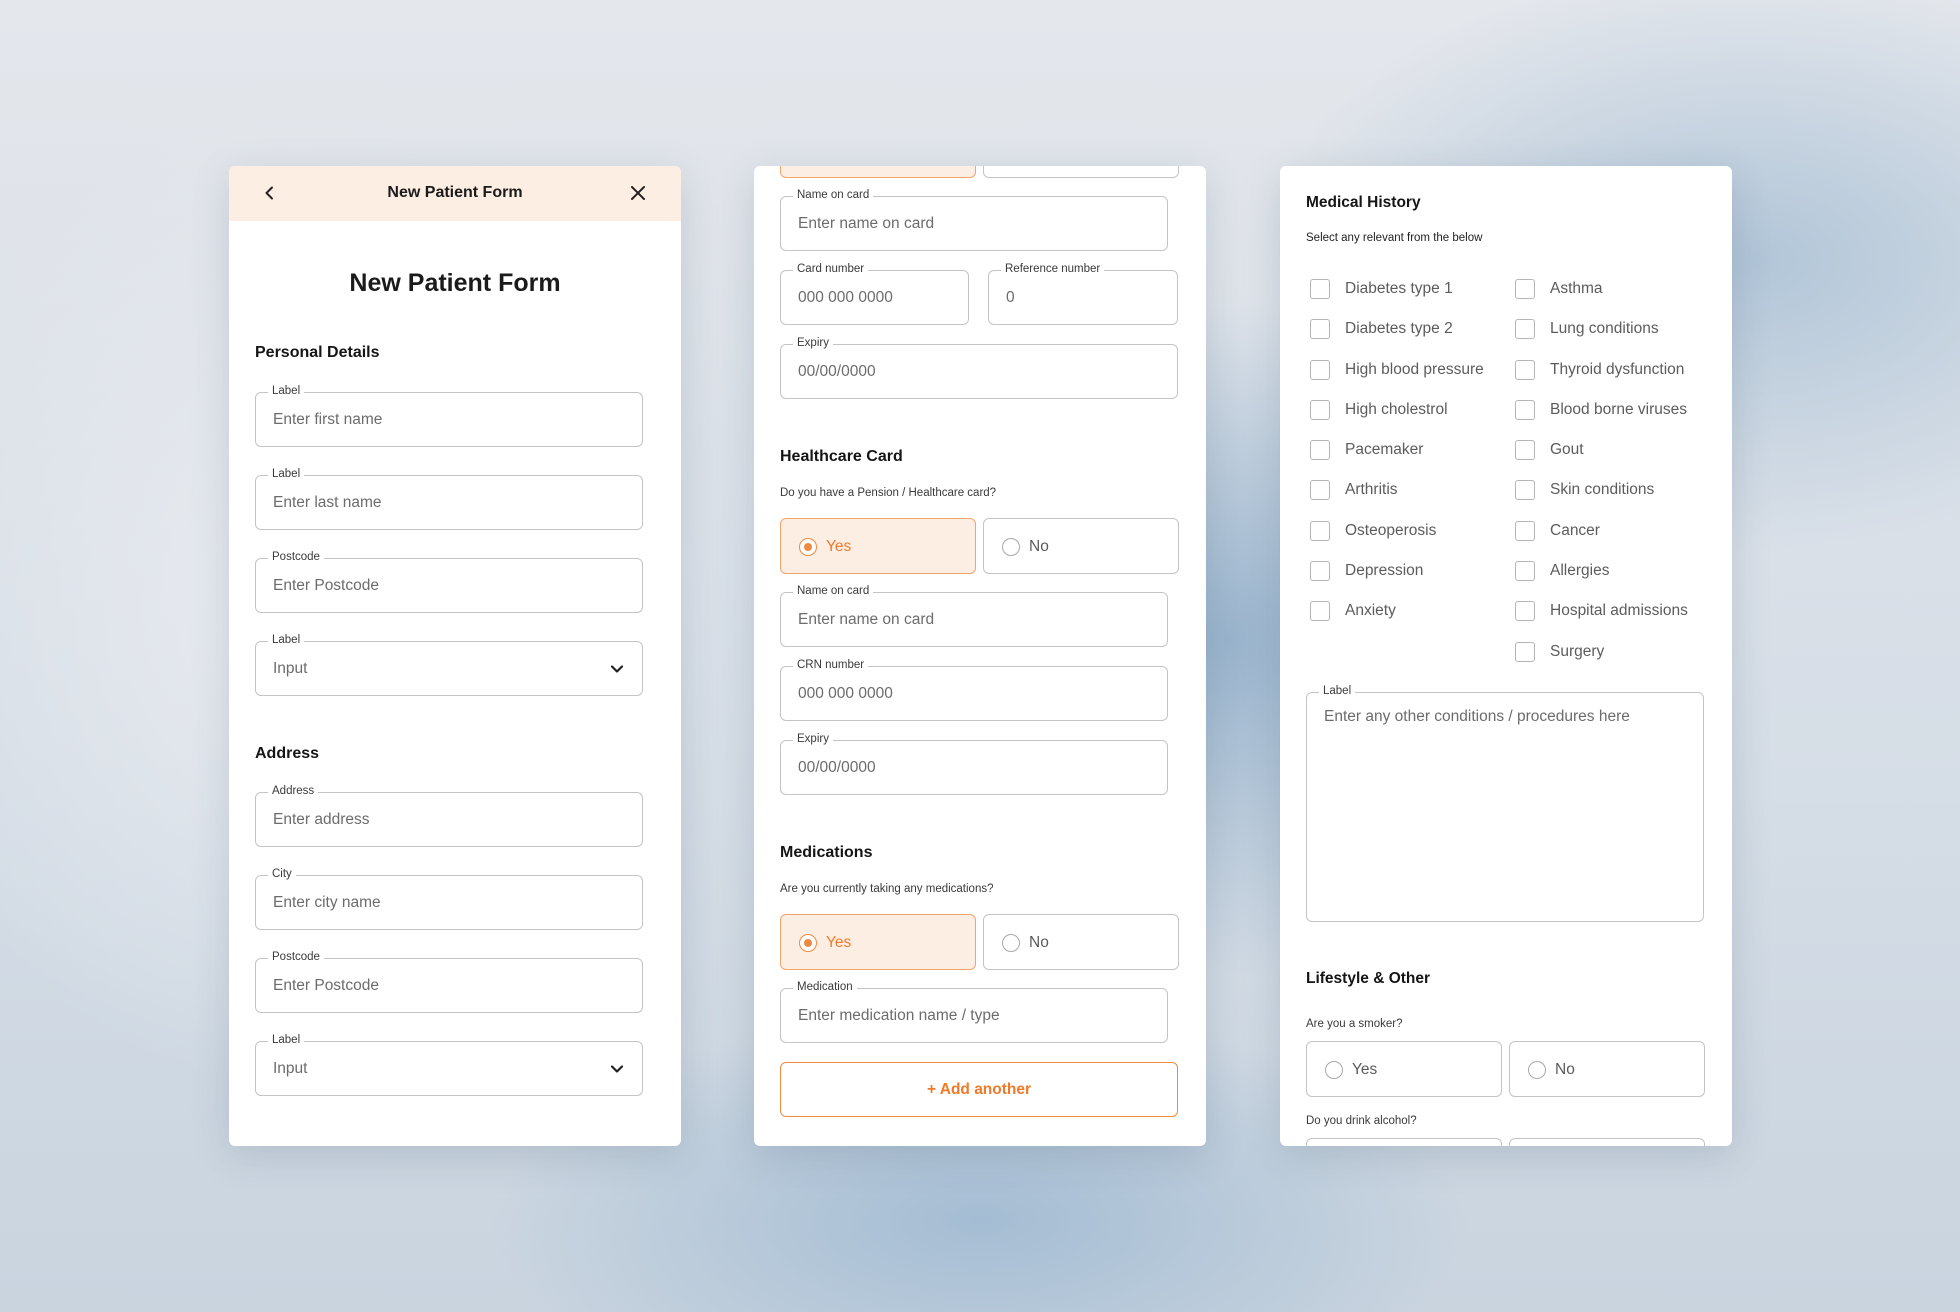  What do you see at coordinates (1397, 571) in the screenshot?
I see `condition-checkbox: Depression` at bounding box center [1397, 571].